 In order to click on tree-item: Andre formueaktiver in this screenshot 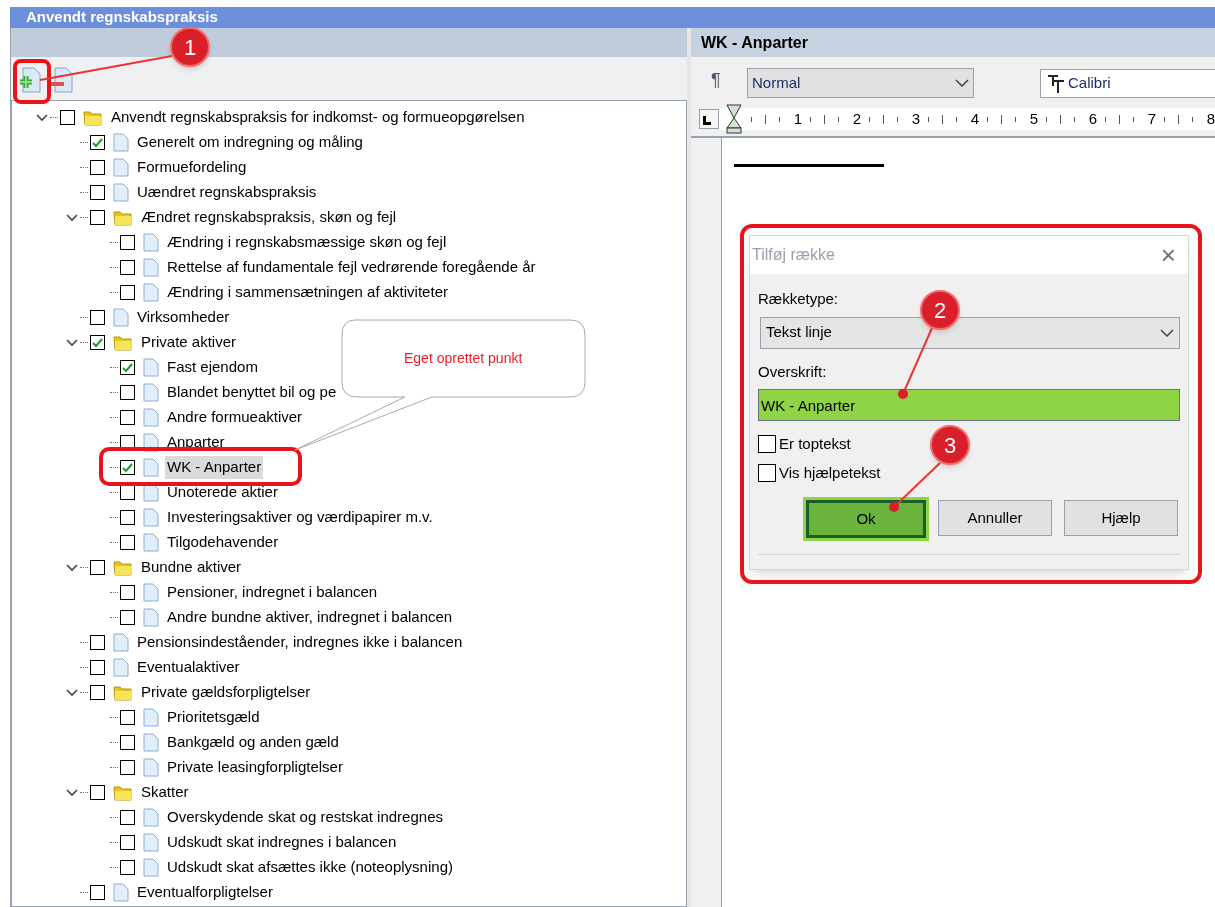, I will do `click(235, 417)`.